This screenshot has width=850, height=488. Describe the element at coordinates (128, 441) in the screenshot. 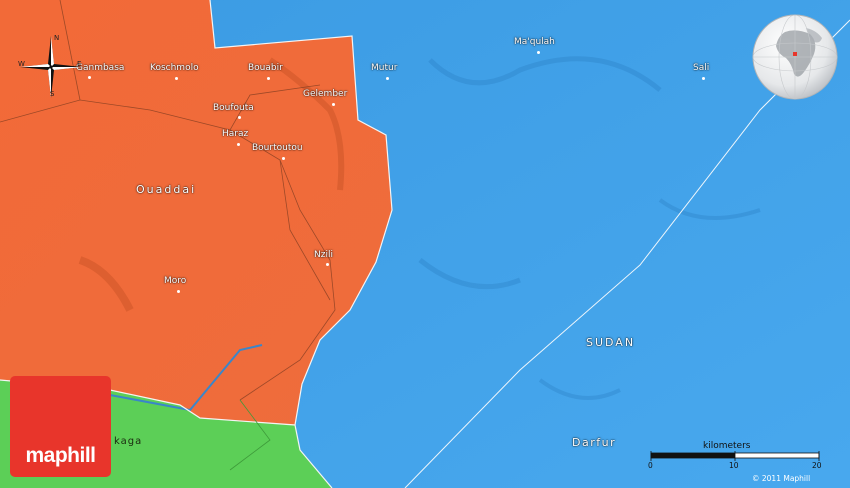

I see `region-label-akaga: kaga` at that location.